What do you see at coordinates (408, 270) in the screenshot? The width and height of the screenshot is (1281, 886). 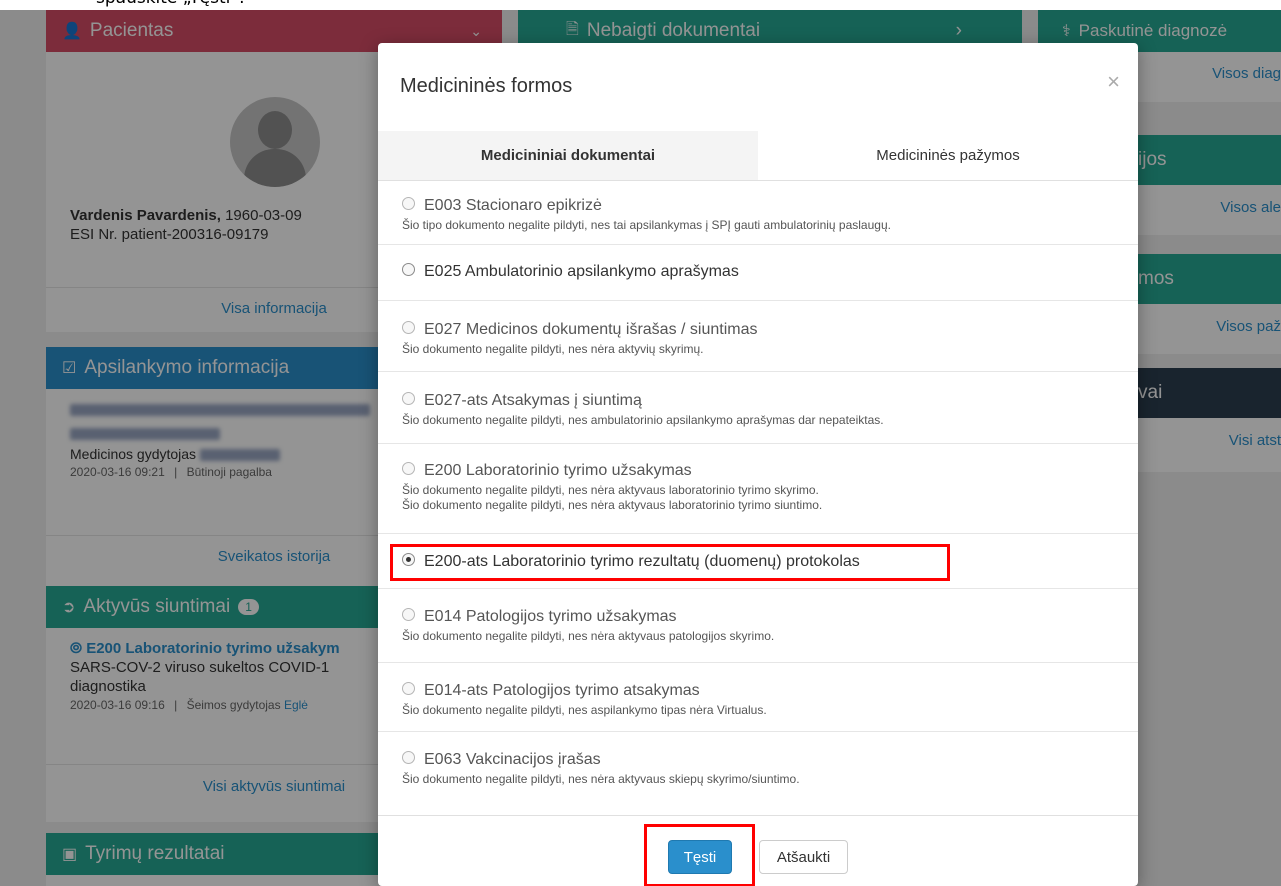 I see `radio-e025` at bounding box center [408, 270].